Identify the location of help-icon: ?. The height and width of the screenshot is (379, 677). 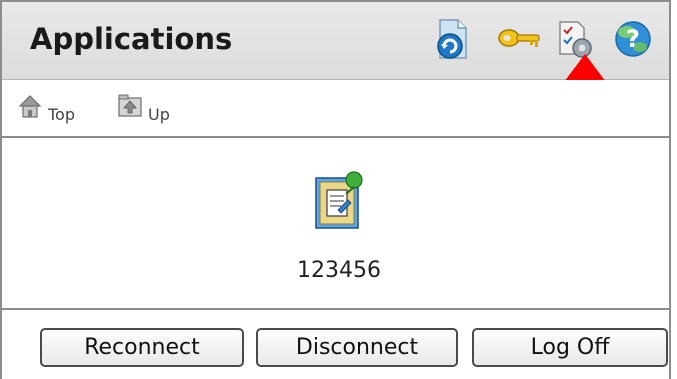
(633, 39).